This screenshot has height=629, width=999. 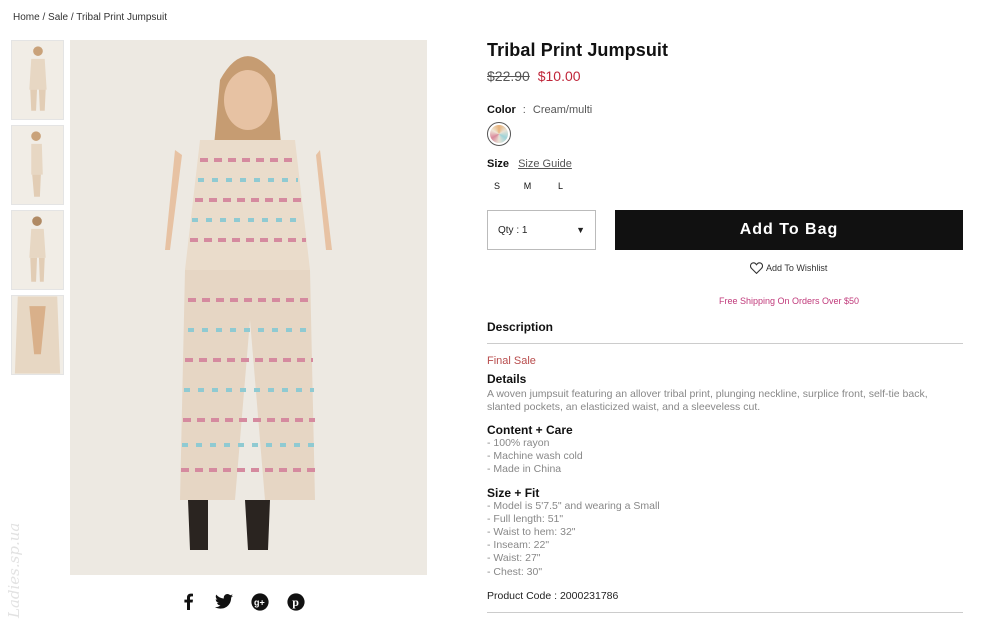 What do you see at coordinates (756, 268) in the screenshot?
I see `heart-icon` at bounding box center [756, 268].